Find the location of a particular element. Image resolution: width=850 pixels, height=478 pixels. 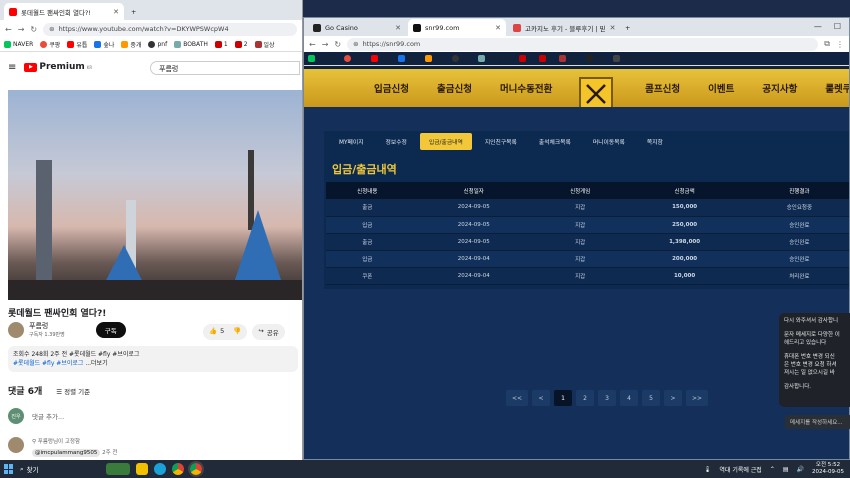

tab-snr99: snr99.com ✕ is located at coordinates (457, 27).